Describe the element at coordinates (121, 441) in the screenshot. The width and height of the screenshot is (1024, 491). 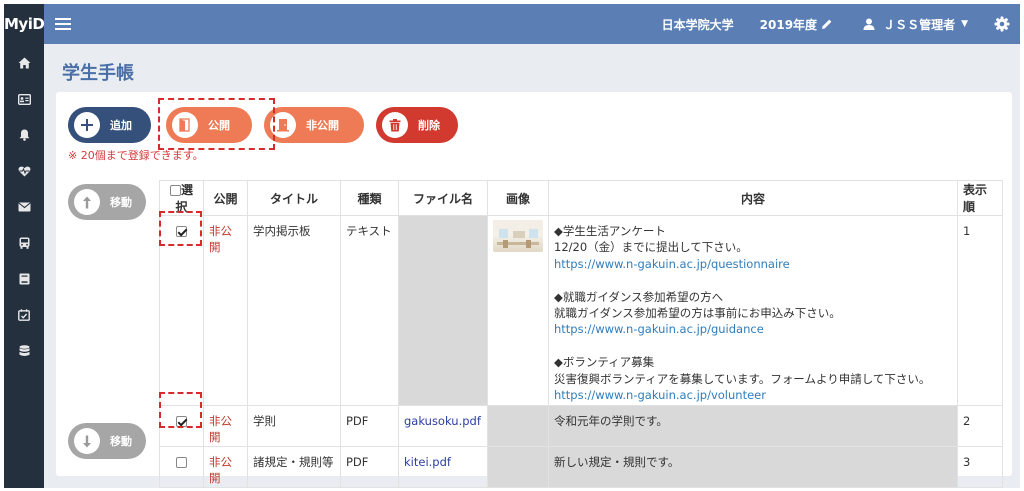
I see `move-down-label: 移動` at that location.